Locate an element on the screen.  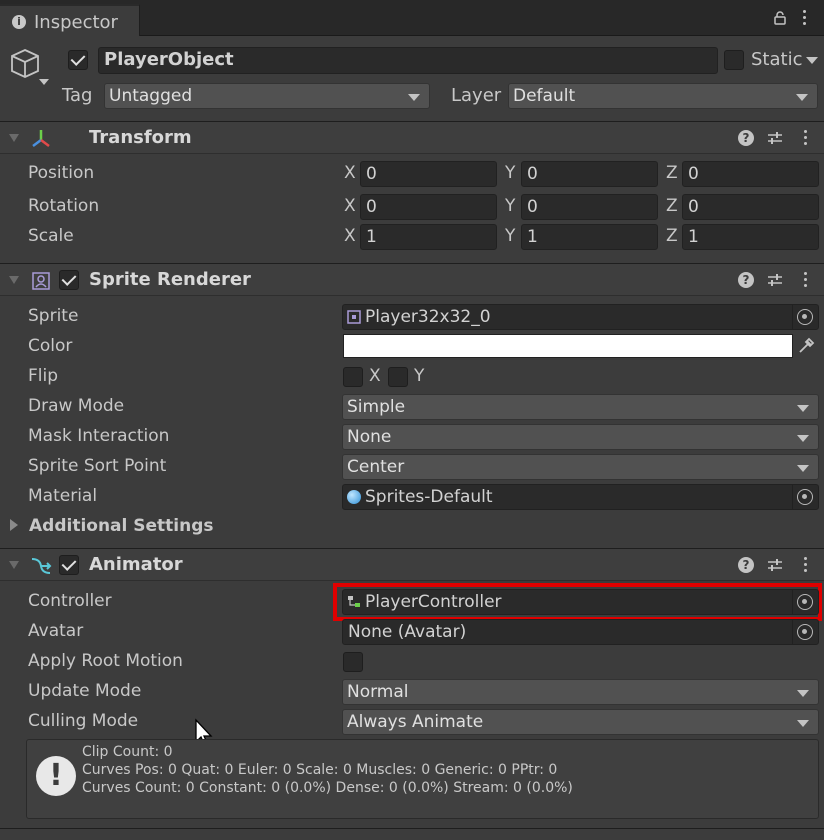
additional-settings-label: Additional Settings is located at coordinates (121, 526).